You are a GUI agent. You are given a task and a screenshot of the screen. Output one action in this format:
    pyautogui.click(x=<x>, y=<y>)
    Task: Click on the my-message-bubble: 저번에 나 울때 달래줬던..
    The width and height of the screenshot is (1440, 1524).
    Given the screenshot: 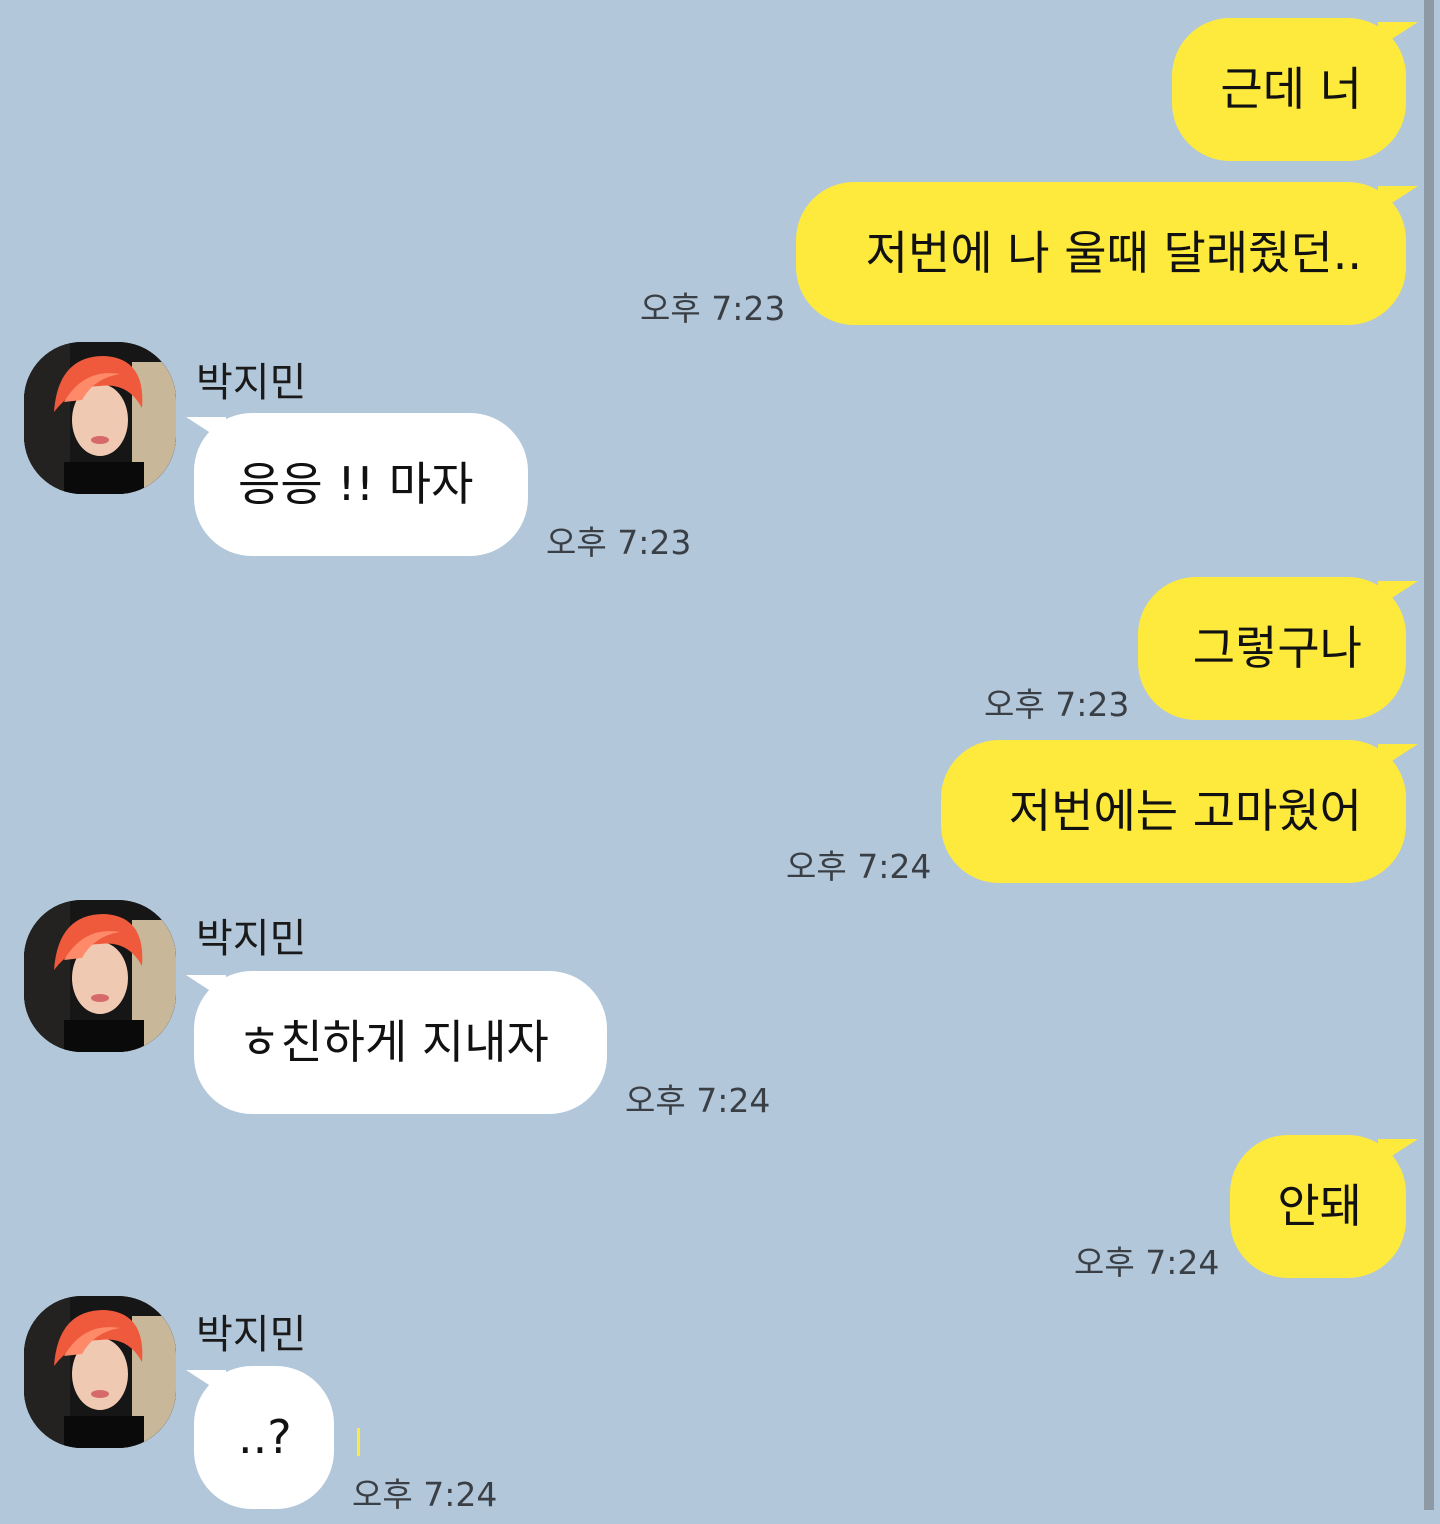 What is the action you would take?
    pyautogui.click(x=1101, y=253)
    